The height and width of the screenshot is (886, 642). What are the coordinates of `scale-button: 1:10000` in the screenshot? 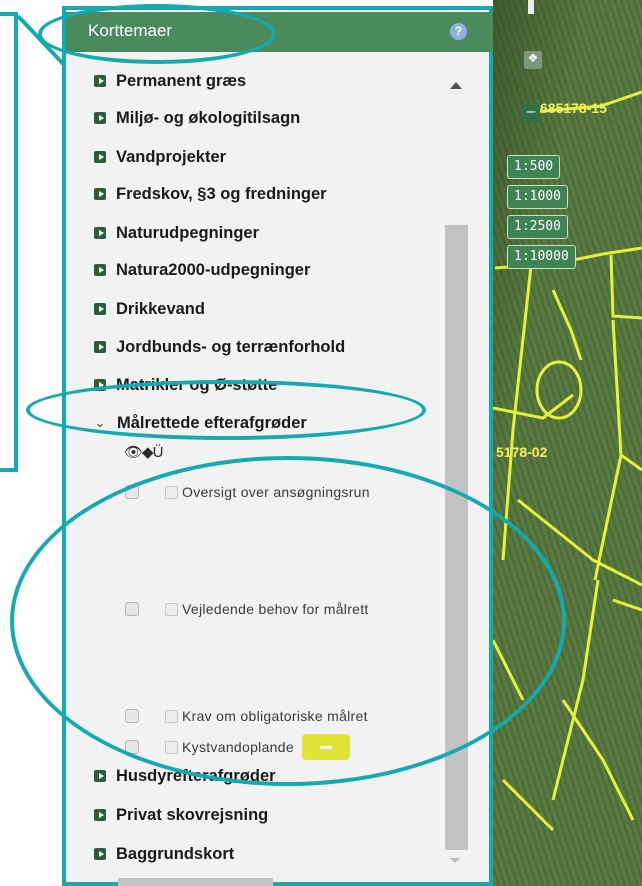 It's located at (541, 257).